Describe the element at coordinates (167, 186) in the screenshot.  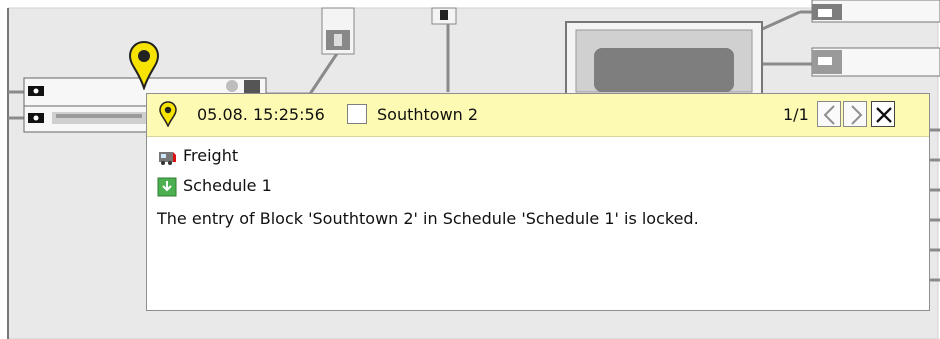
I see `arrow-down-icon` at that location.